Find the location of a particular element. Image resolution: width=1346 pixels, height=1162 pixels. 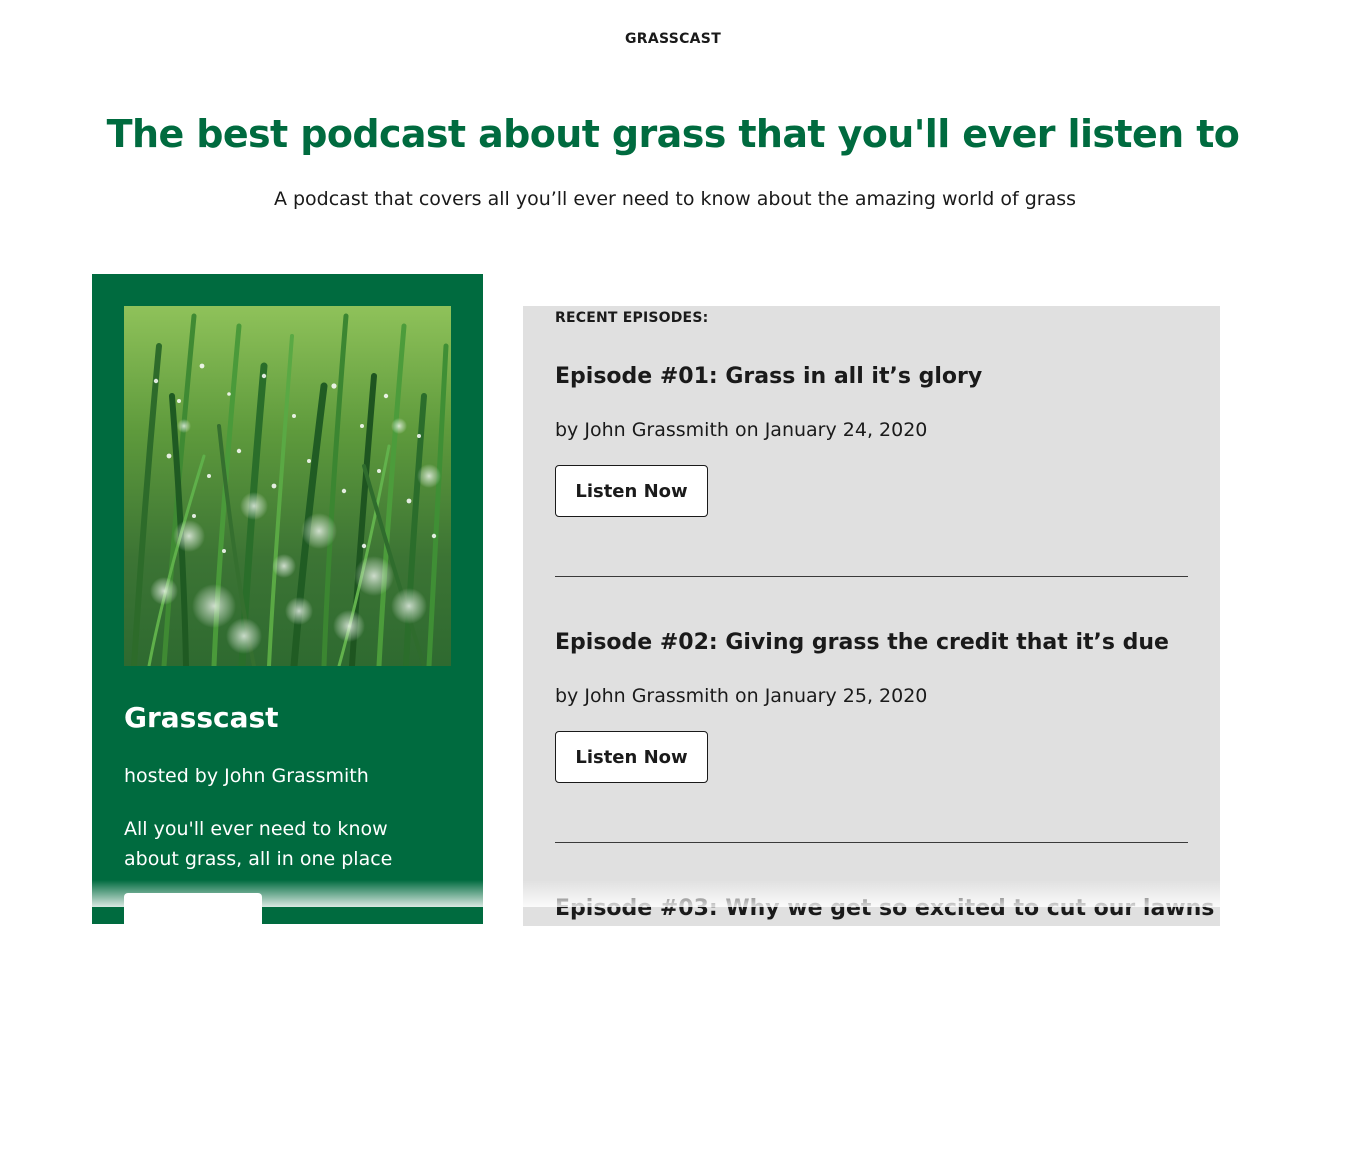

episode-meta: by John Grassmith on January 25, 2020 is located at coordinates (741, 696).